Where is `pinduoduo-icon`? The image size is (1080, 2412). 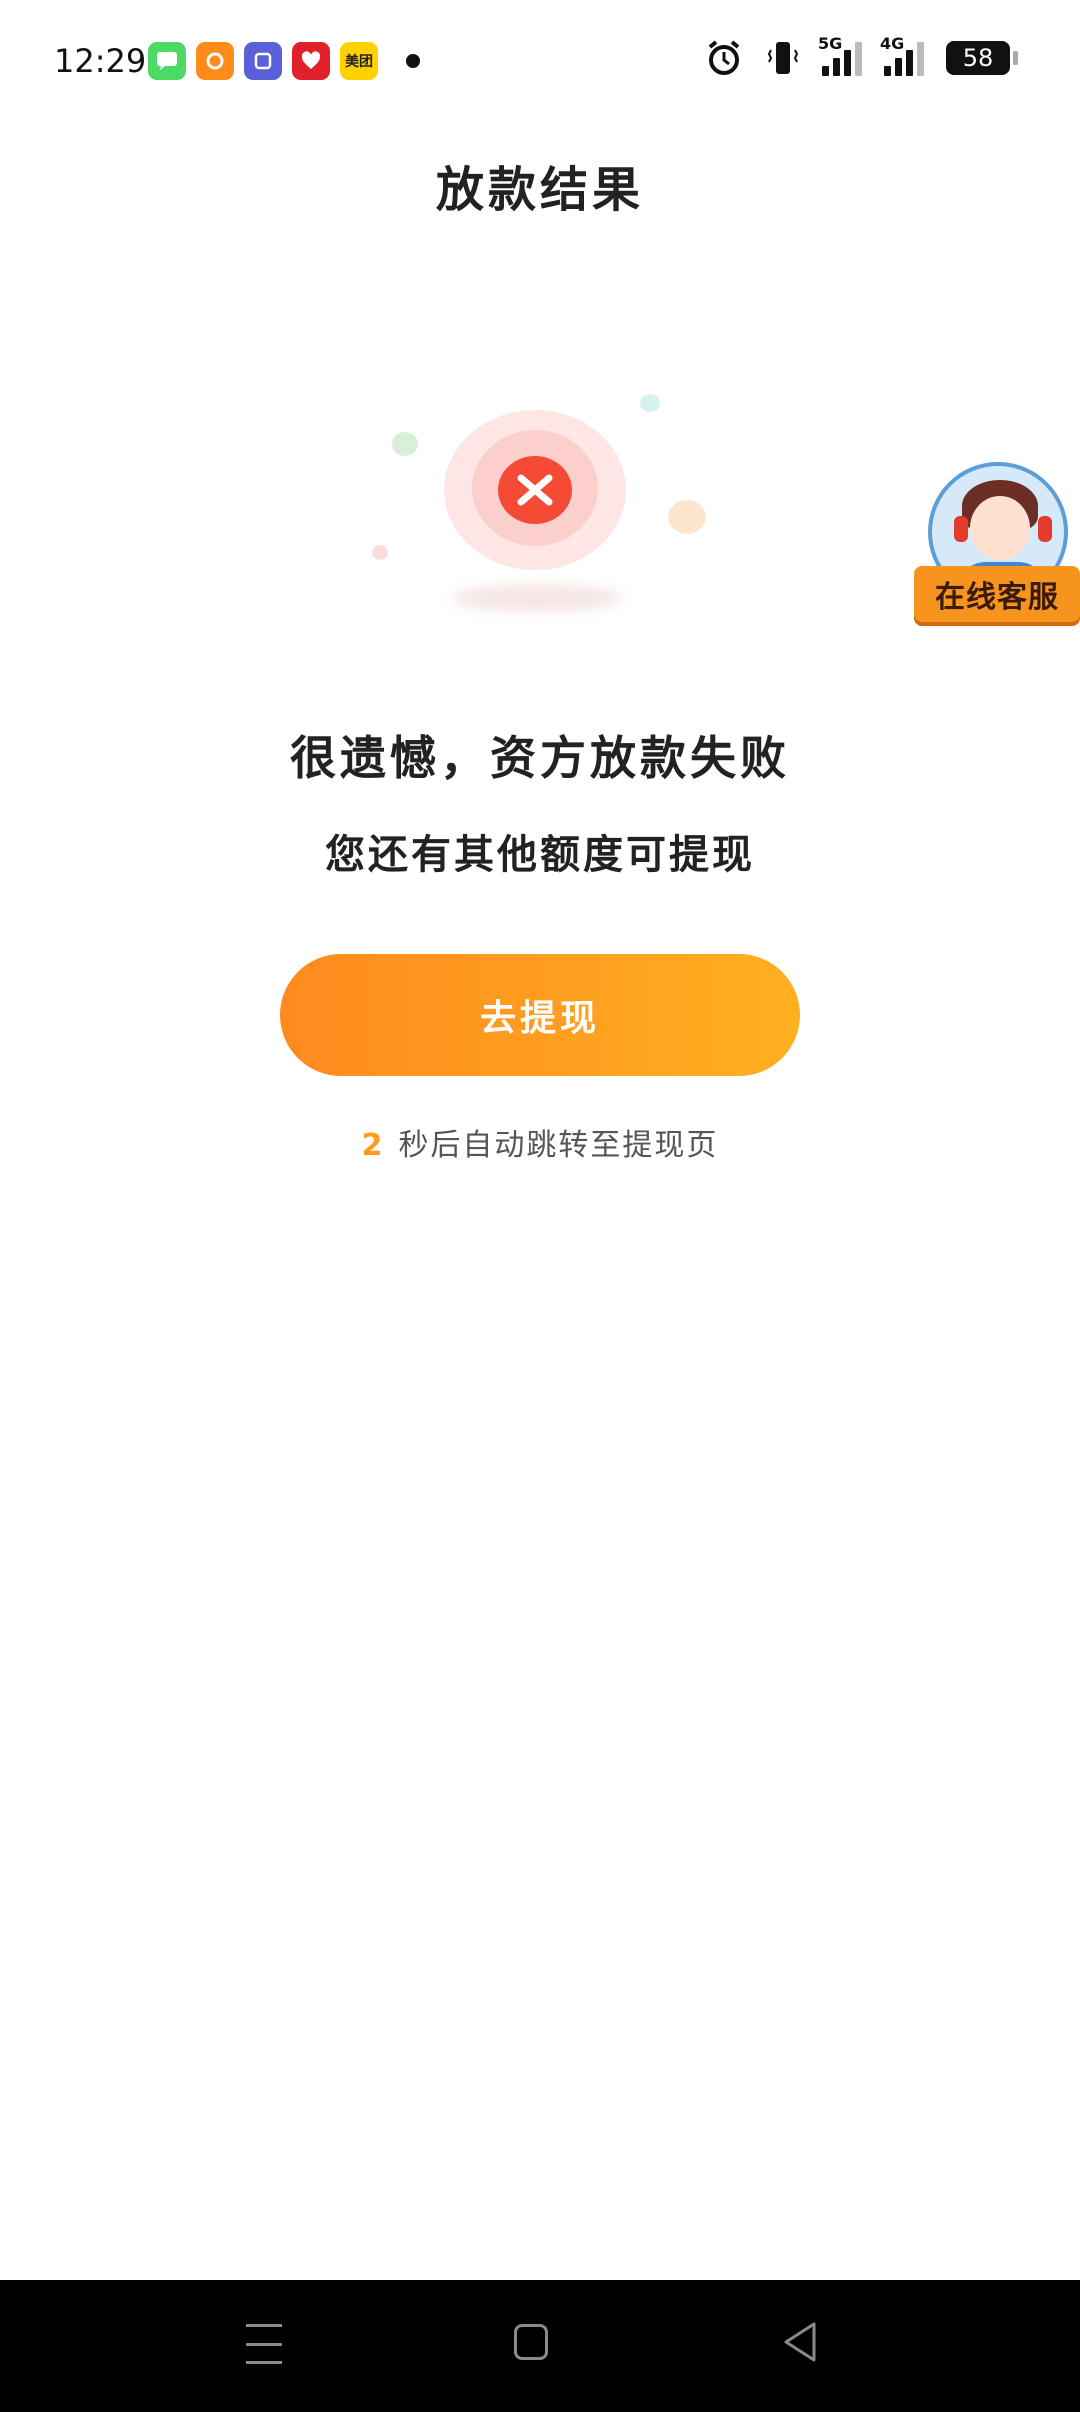 pinduoduo-icon is located at coordinates (311, 61).